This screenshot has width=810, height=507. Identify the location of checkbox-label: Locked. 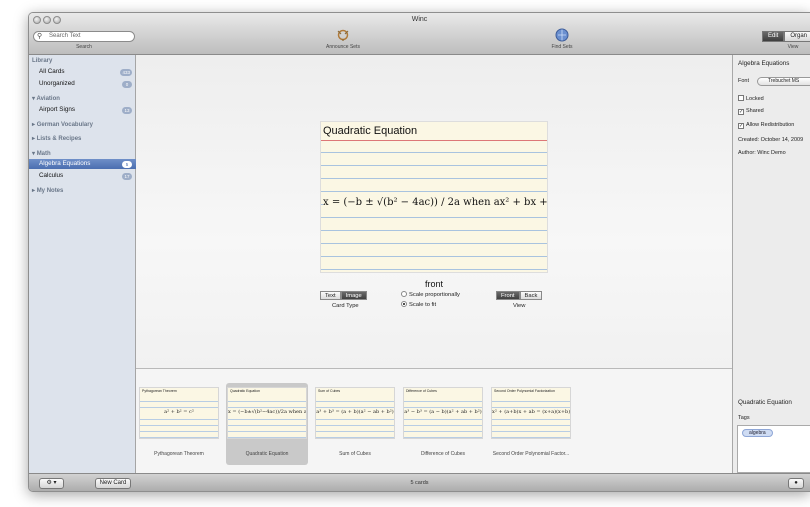
(755, 99).